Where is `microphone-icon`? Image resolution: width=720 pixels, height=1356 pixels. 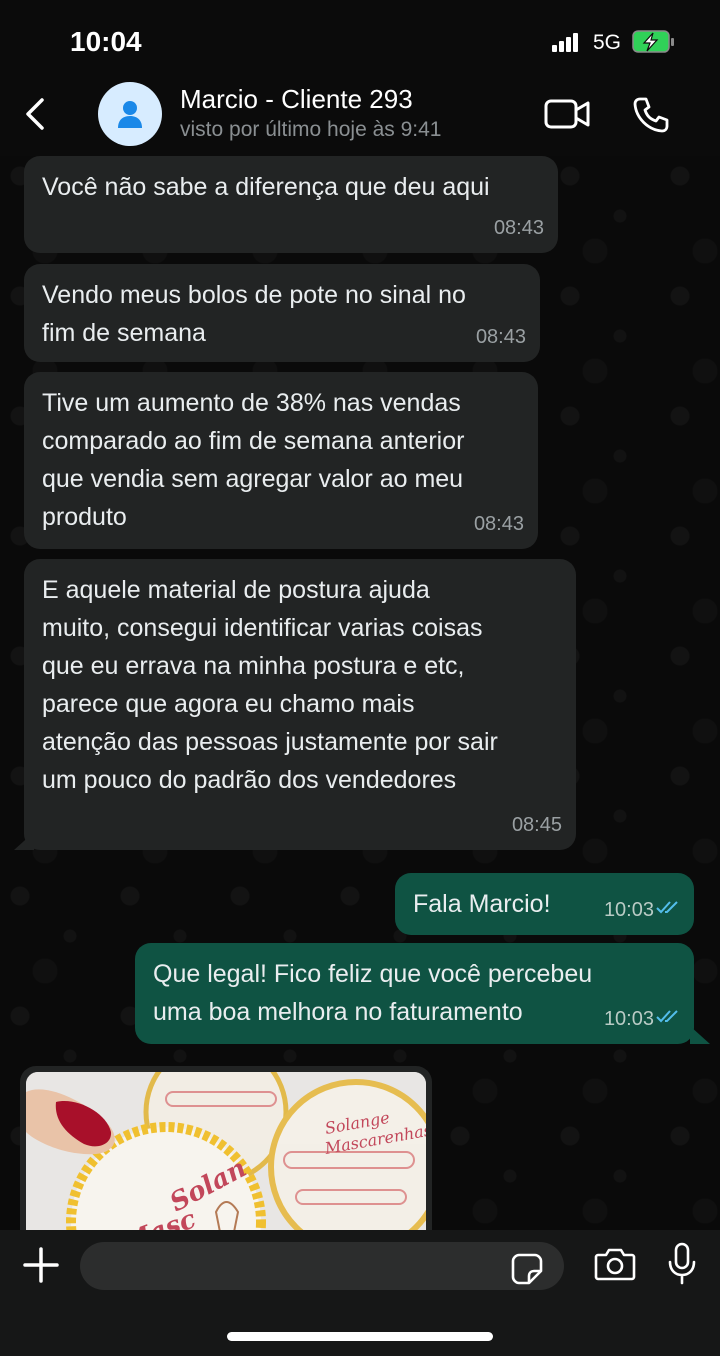 microphone-icon is located at coordinates (682, 1266).